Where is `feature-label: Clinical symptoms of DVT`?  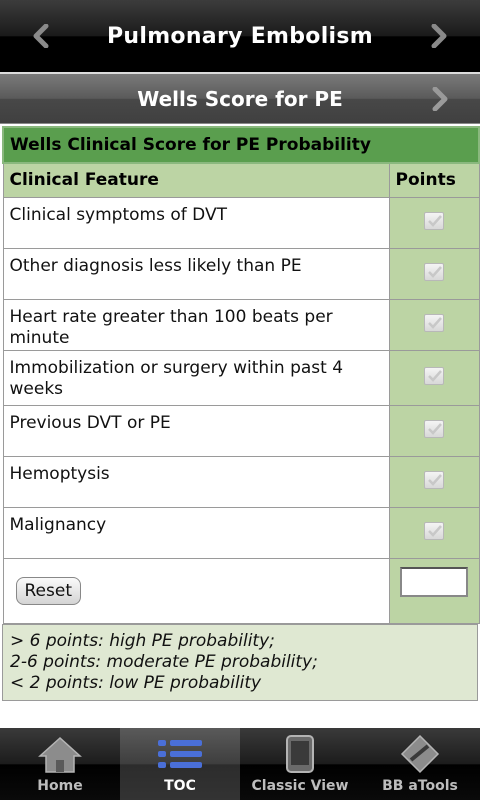
feature-label: Clinical symptoms of DVT is located at coordinates (196, 222).